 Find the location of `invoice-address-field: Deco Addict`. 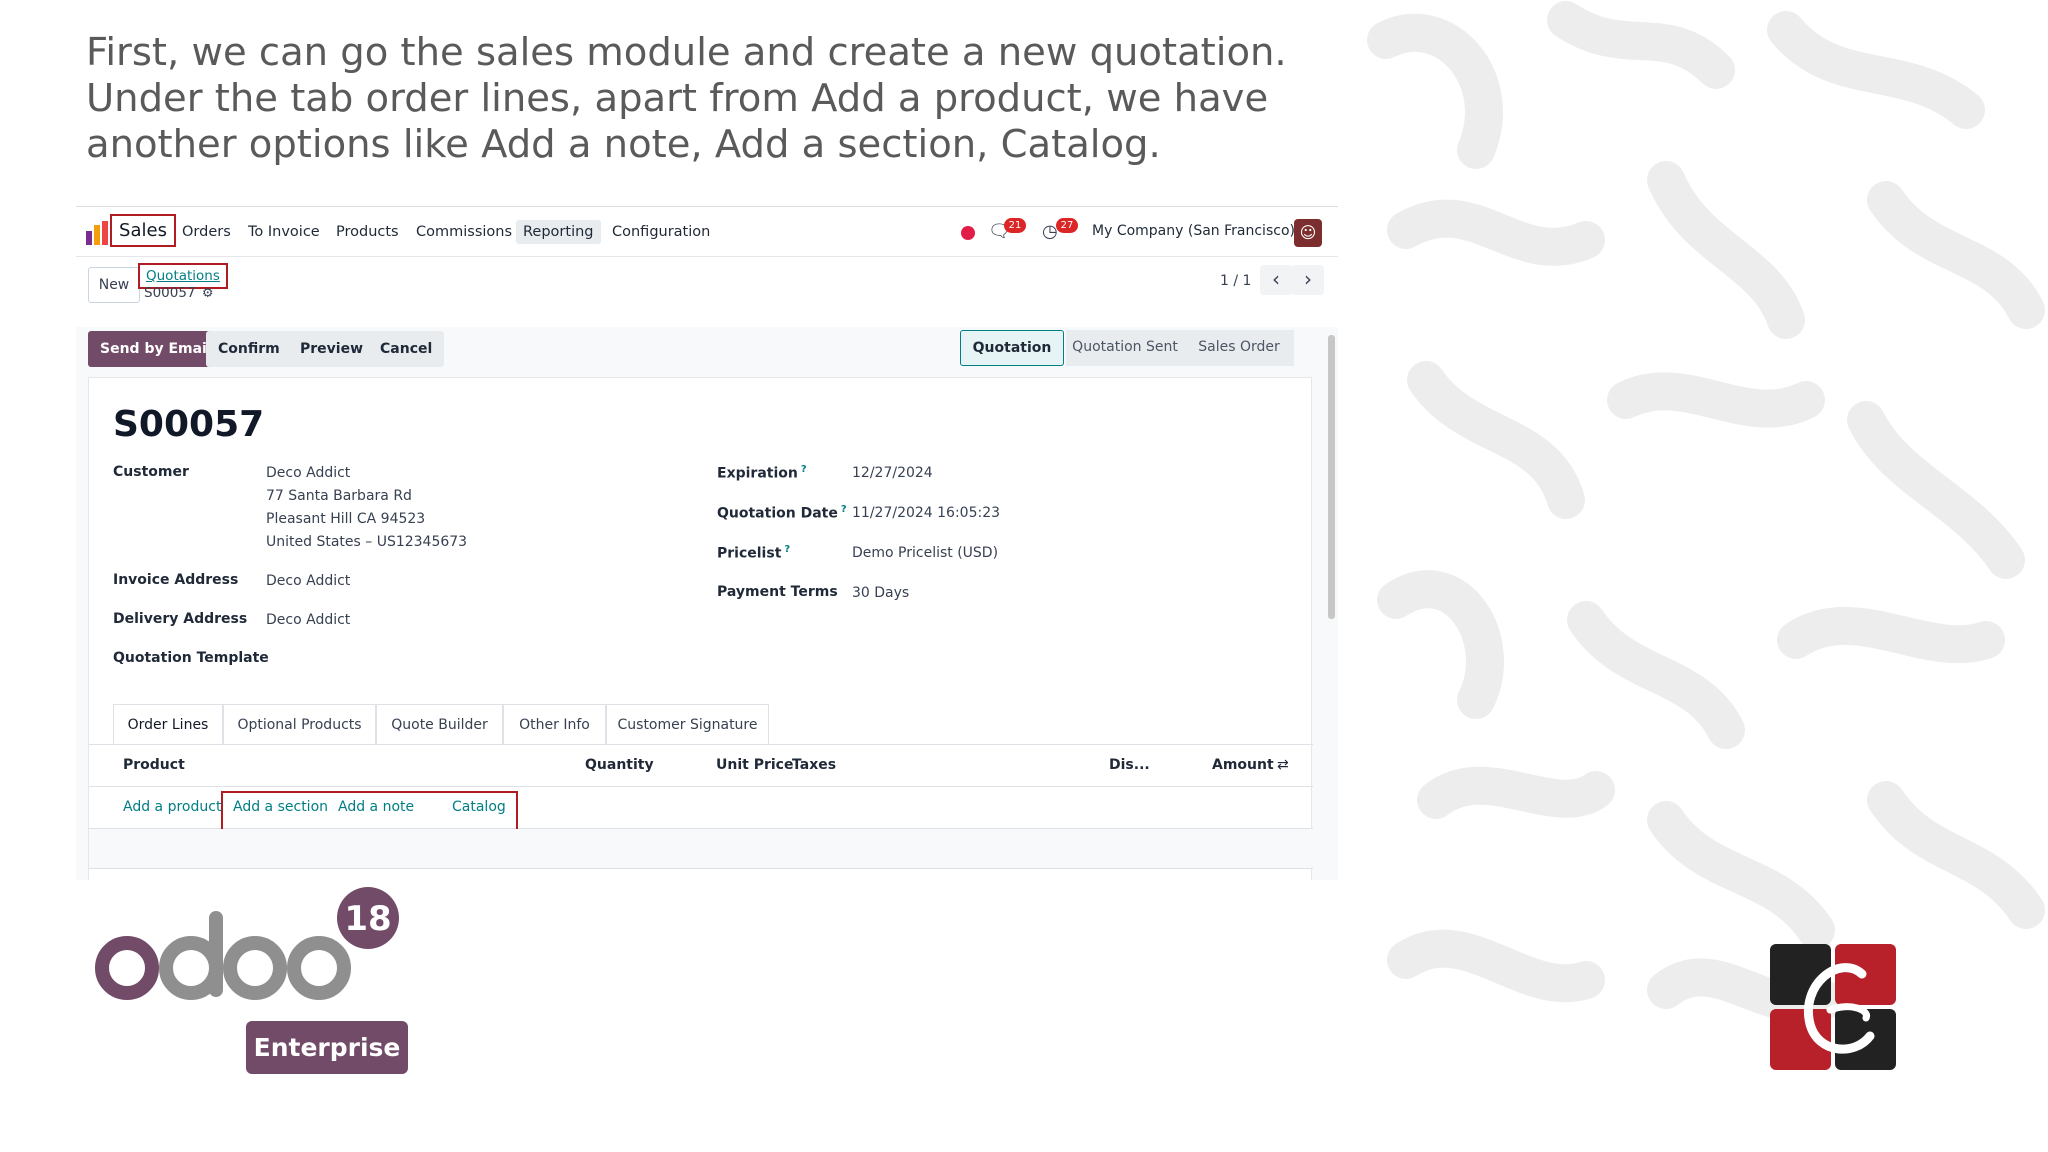

invoice-address-field: Deco Addict is located at coordinates (308, 581).